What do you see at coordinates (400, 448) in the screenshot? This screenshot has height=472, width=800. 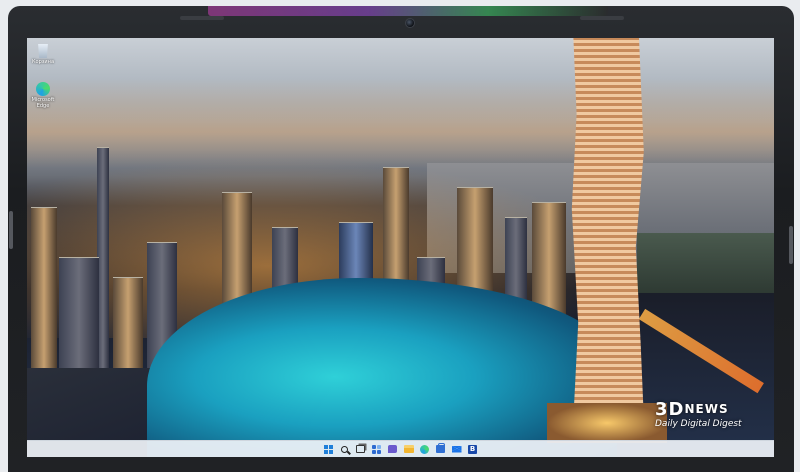 I see `taskbar: B` at bounding box center [400, 448].